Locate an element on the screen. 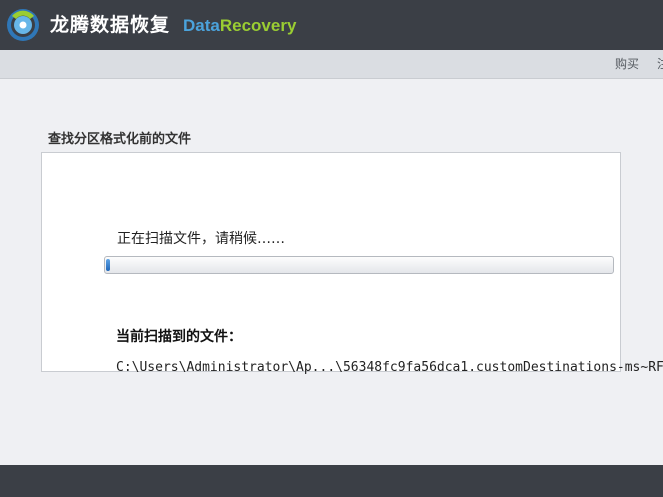 This screenshot has width=663, height=497. app-logo-icon is located at coordinates (23, 25).